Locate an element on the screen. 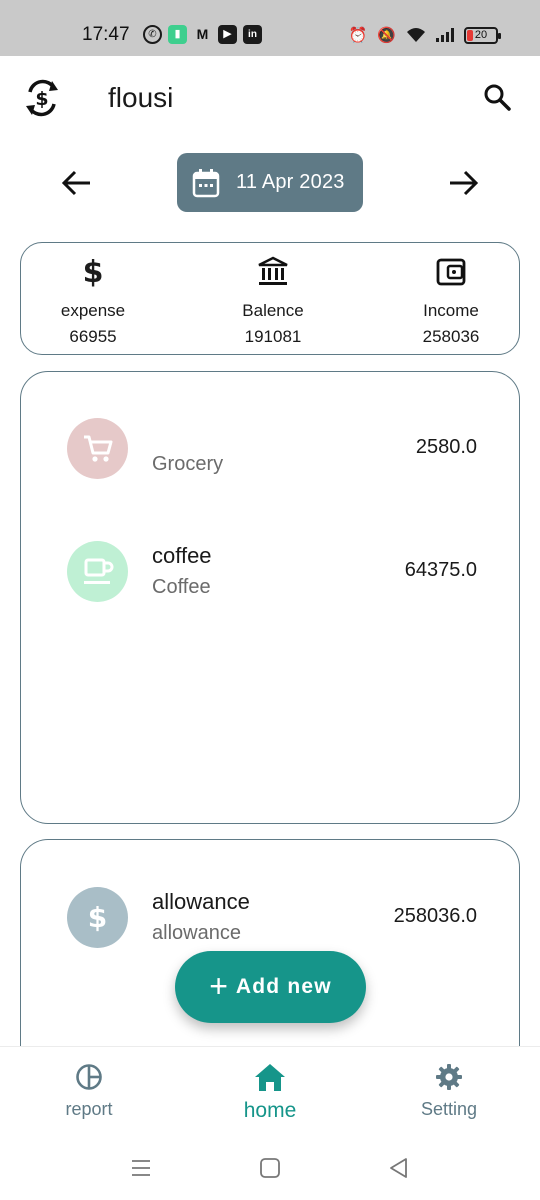  linkedin-icon: in is located at coordinates (252, 34).